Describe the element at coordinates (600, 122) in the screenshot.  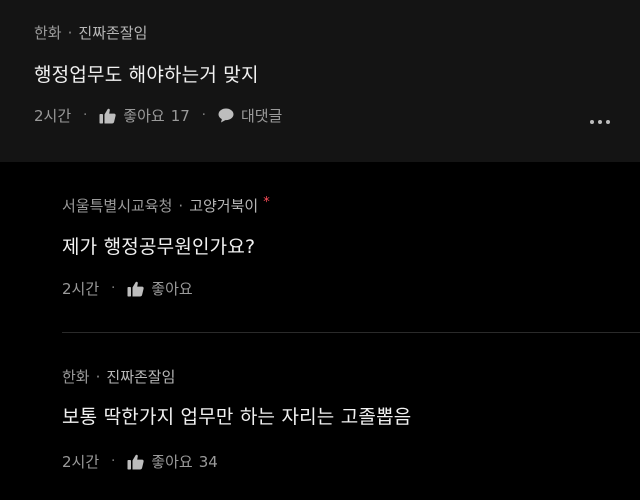
I see `more-options-icon` at that location.